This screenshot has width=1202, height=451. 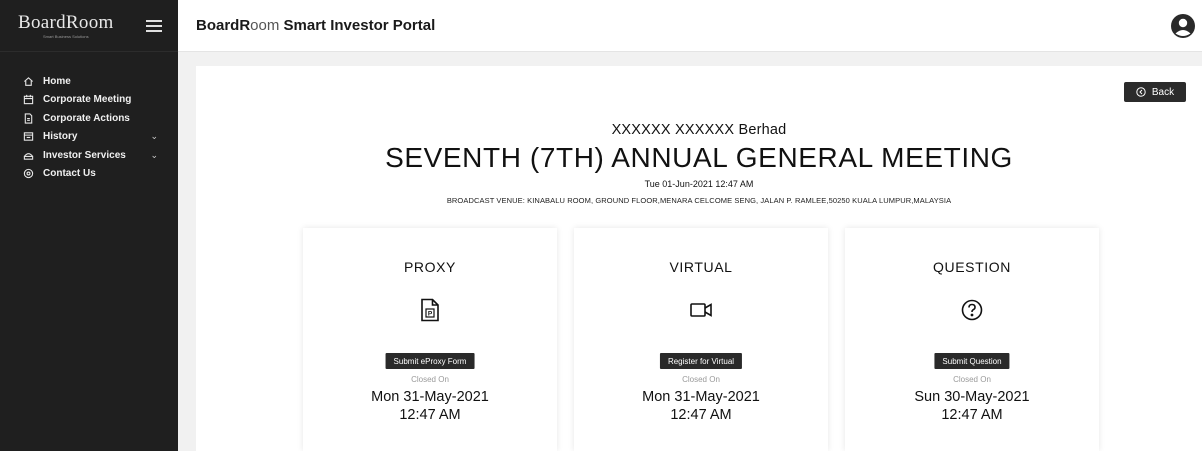 What do you see at coordinates (66, 22) in the screenshot?
I see `logo-text: BoardRoom` at bounding box center [66, 22].